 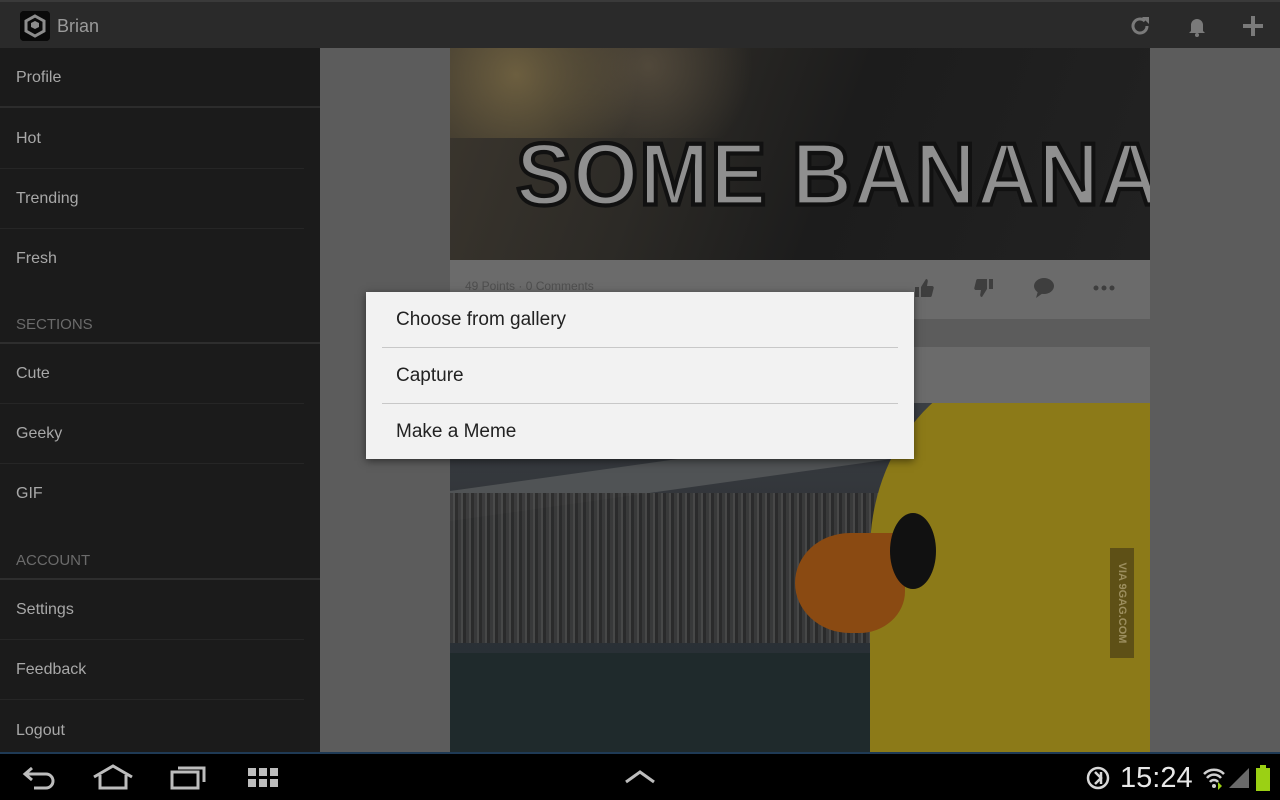 I want to click on drawer-item-label: Geeky, so click(x=39, y=433).